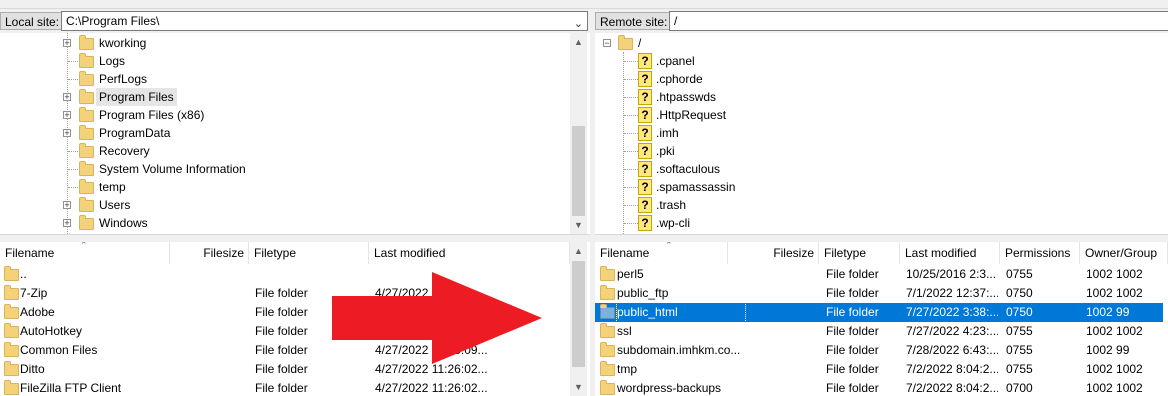 The image size is (1168, 396). I want to click on remote-root-label: /, so click(640, 43).